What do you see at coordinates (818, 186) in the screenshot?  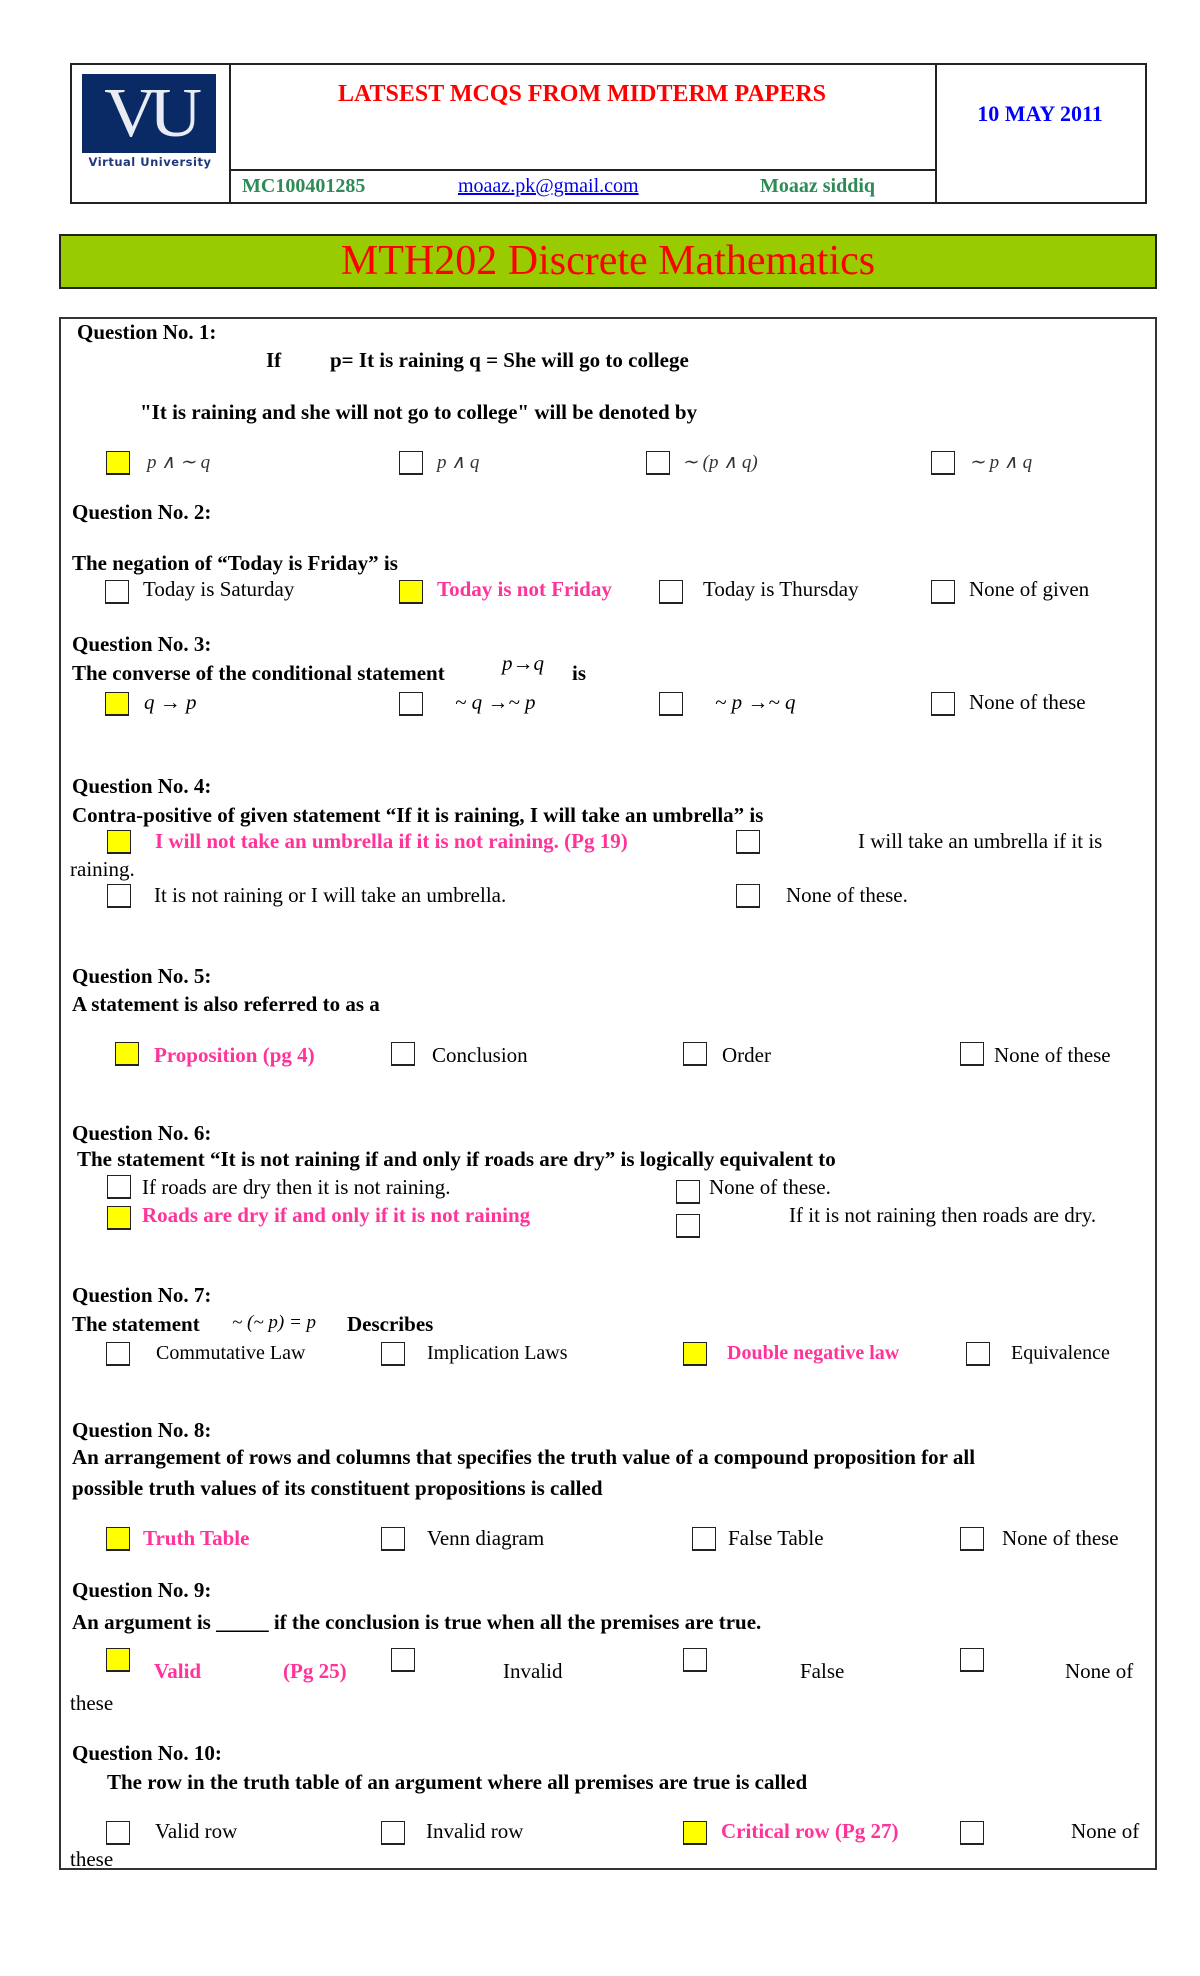 I see `author-name: Moaaz siddiq` at bounding box center [818, 186].